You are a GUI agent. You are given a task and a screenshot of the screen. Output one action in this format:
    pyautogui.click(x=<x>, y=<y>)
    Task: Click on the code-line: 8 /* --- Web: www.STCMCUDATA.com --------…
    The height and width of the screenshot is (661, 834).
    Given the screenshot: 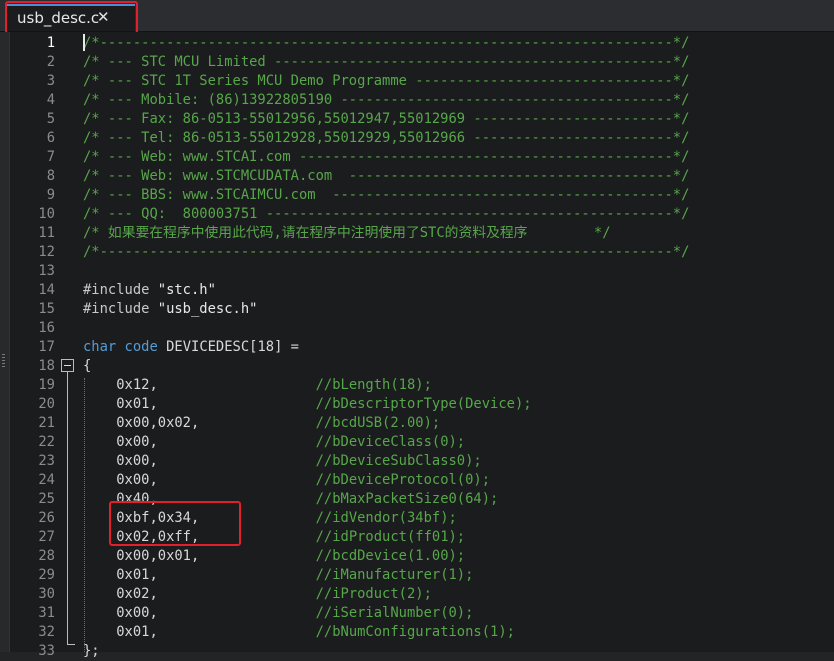 What is the action you would take?
    pyautogui.click(x=417, y=176)
    